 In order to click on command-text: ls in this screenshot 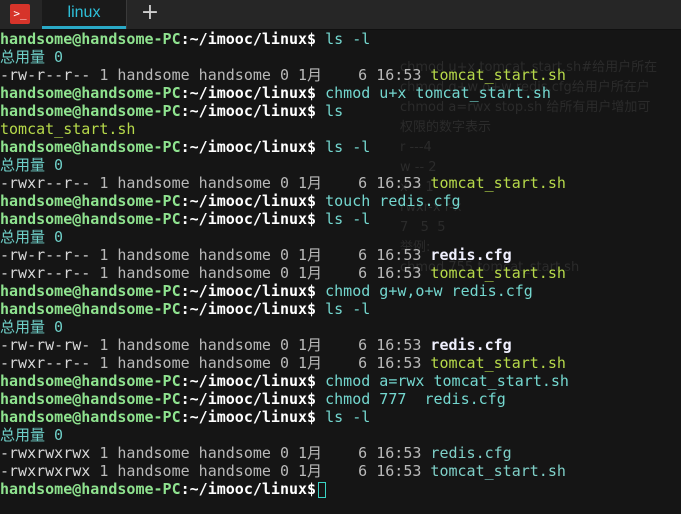, I will do `click(330, 111)`.